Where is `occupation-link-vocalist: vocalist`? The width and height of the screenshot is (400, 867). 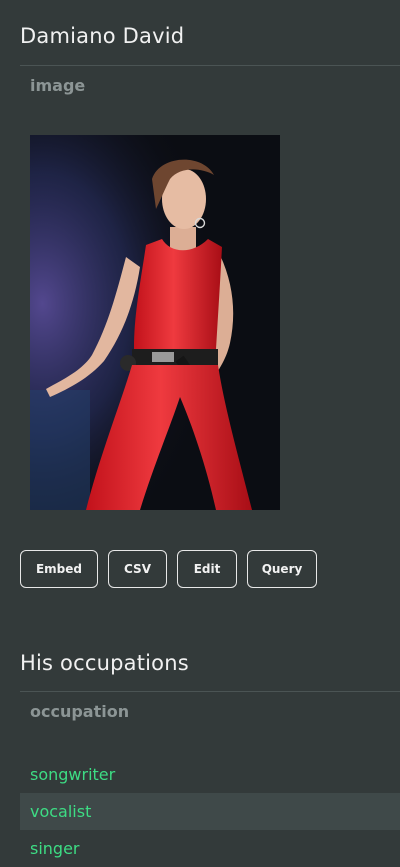 occupation-link-vocalist: vocalist is located at coordinates (60, 811).